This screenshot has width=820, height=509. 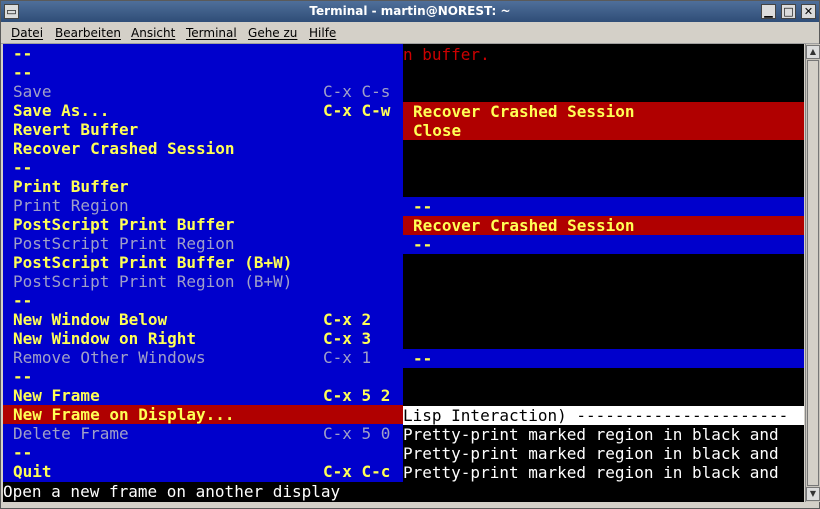 What do you see at coordinates (203, 433) in the screenshot?
I see `menu-item-delete-frame: Delete Frame C-x 5 0` at bounding box center [203, 433].